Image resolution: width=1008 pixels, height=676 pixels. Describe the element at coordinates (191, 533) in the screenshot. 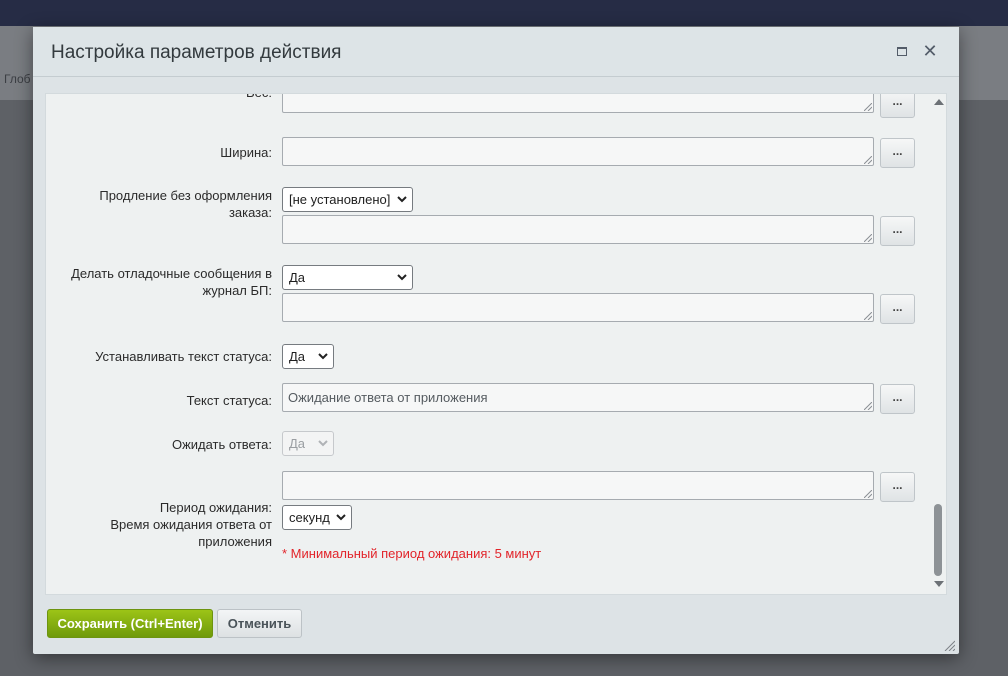

I see `period-label-sub: Время ожидания ответа от приложения` at that location.